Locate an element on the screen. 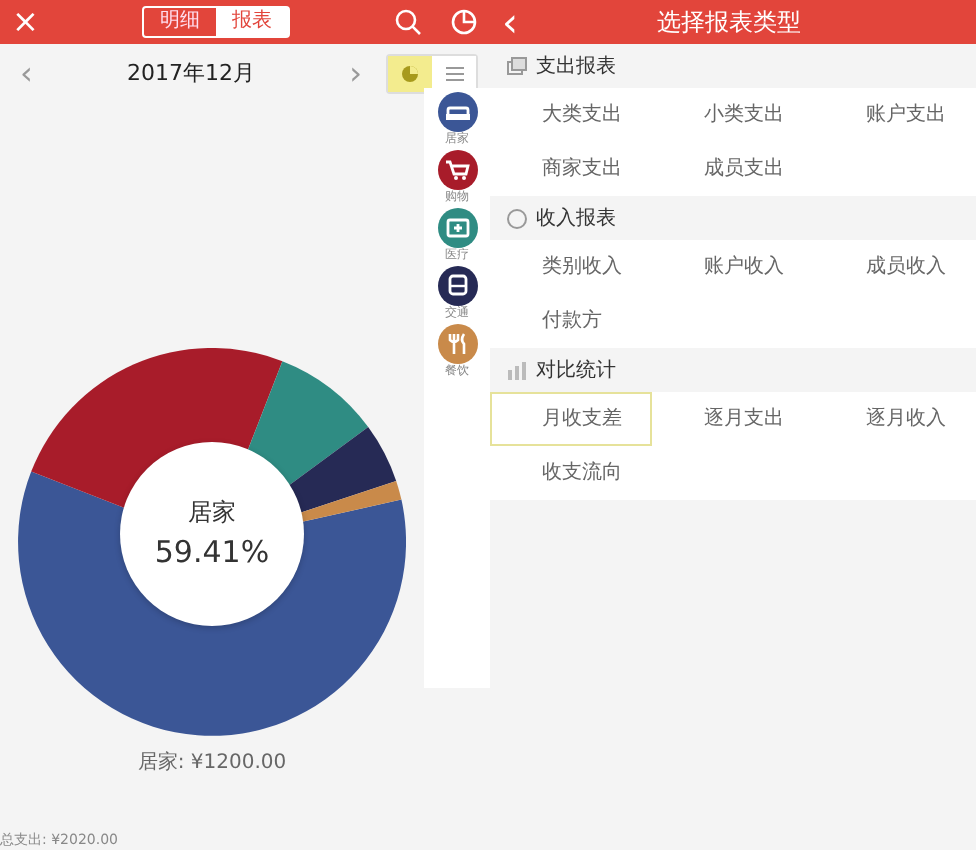 This screenshot has width=976, height=850. screen-title: 选择报表类型 is located at coordinates (729, 23).